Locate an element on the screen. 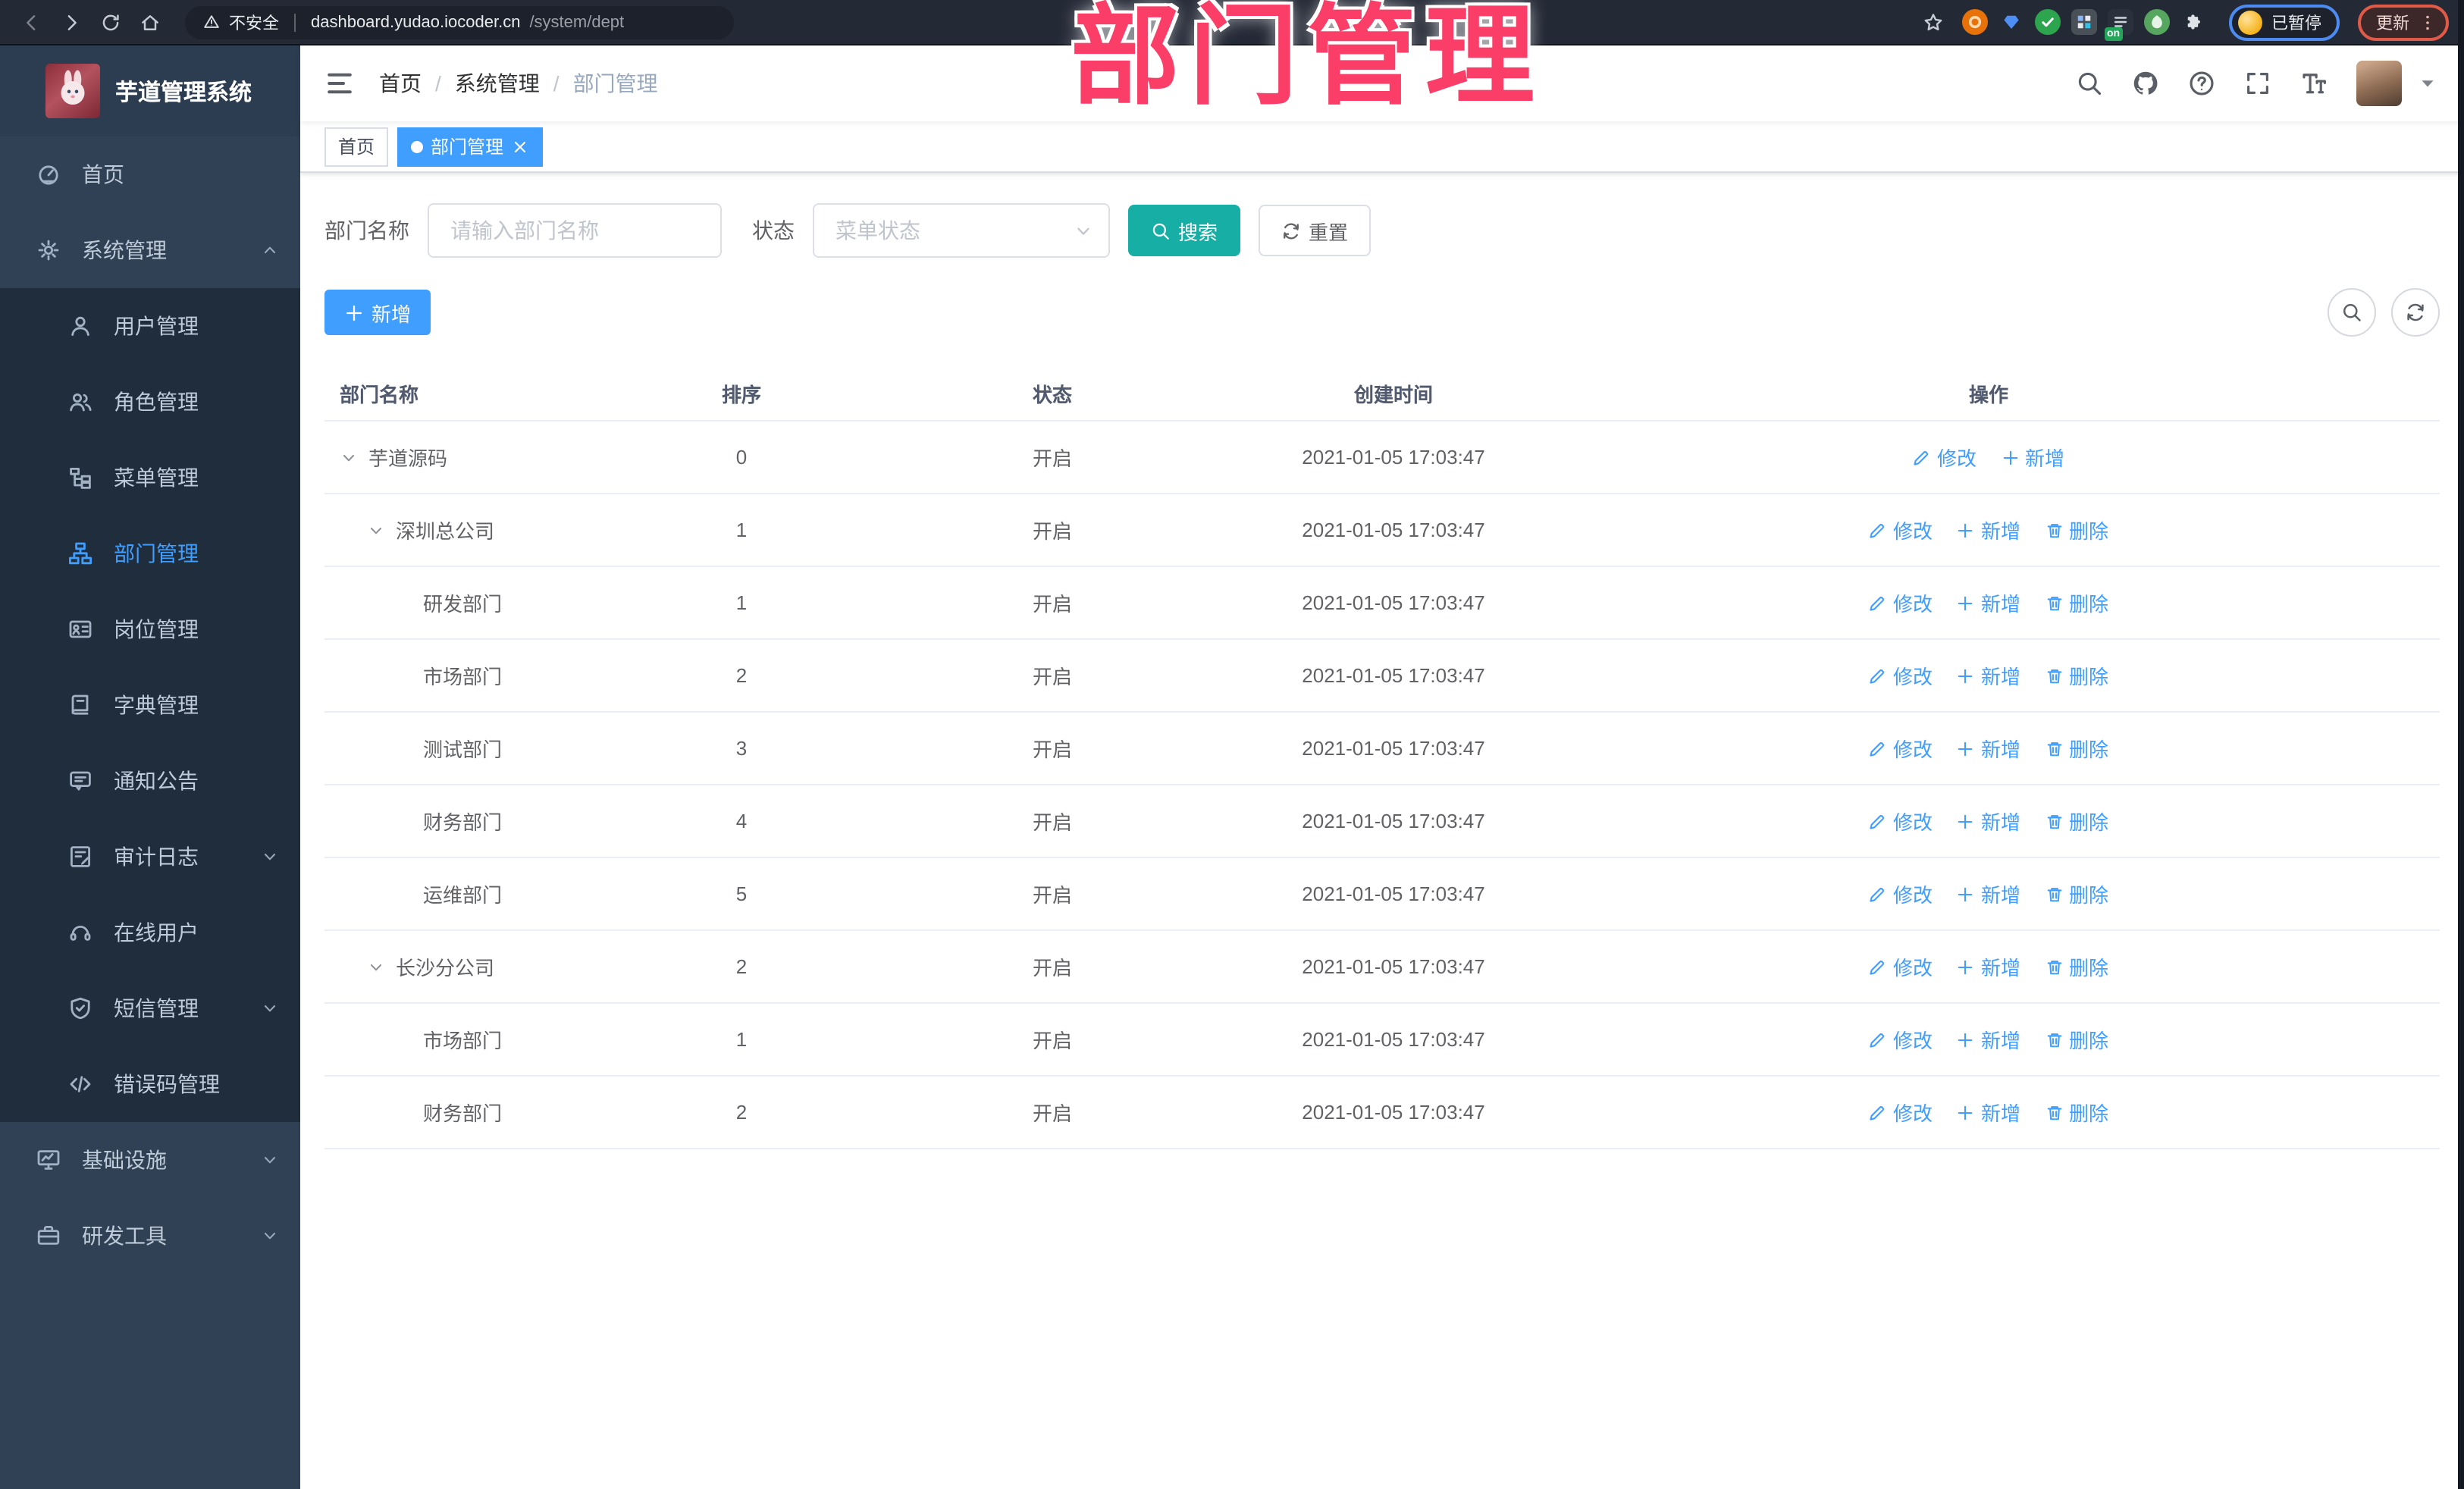 The height and width of the screenshot is (1489, 2464). sidebar-item-home: 首页 is located at coordinates (150, 174).